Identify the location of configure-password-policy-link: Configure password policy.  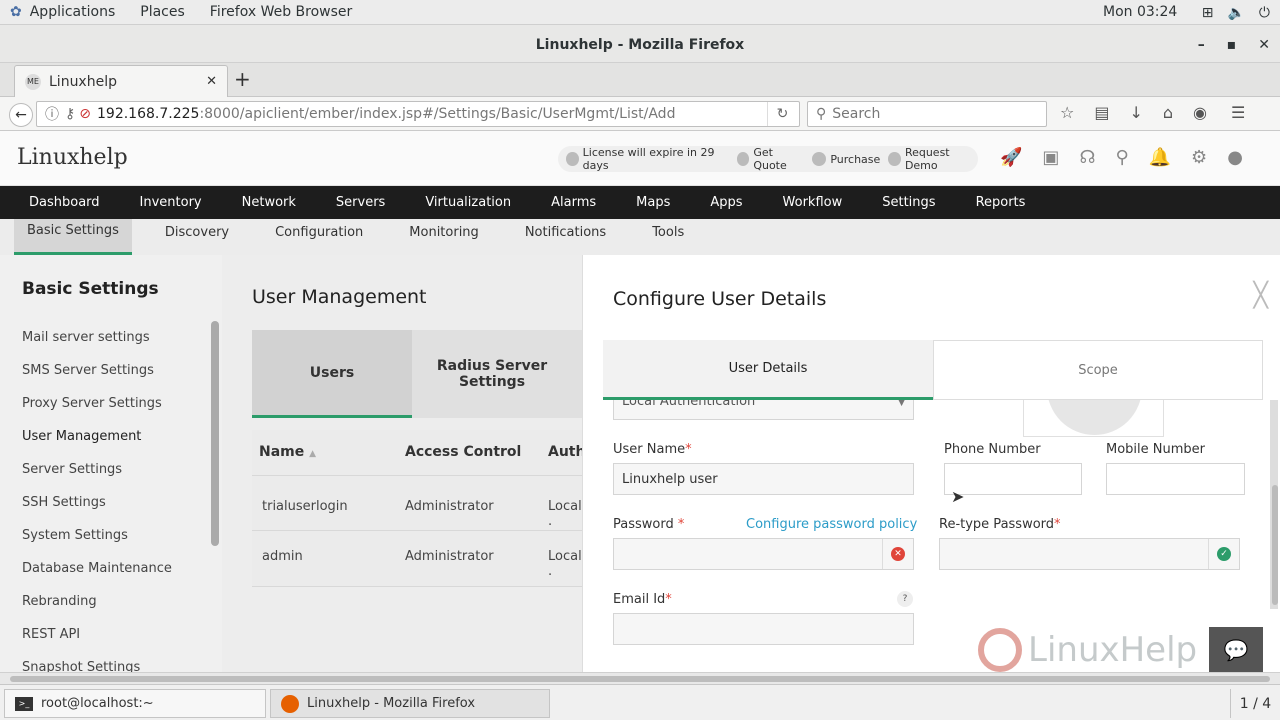
(831, 524).